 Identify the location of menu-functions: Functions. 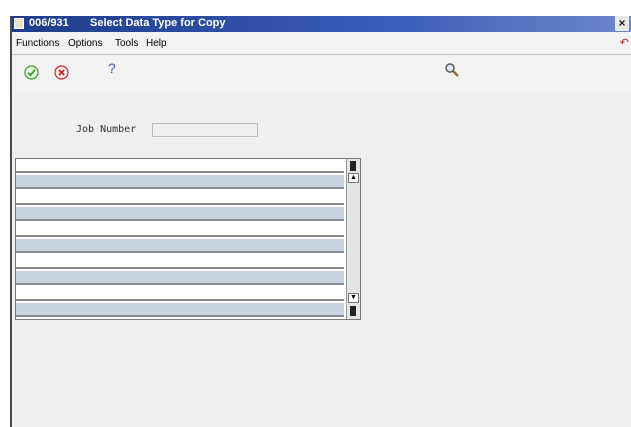
(37, 43).